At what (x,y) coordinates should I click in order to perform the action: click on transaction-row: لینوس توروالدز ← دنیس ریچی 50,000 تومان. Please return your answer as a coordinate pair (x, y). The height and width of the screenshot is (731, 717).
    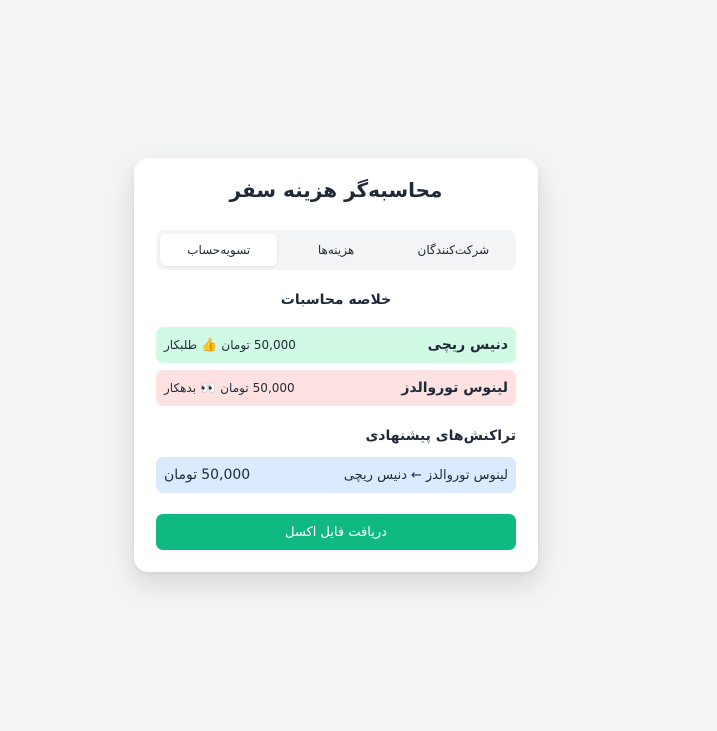
    Looking at the image, I should click on (336, 475).